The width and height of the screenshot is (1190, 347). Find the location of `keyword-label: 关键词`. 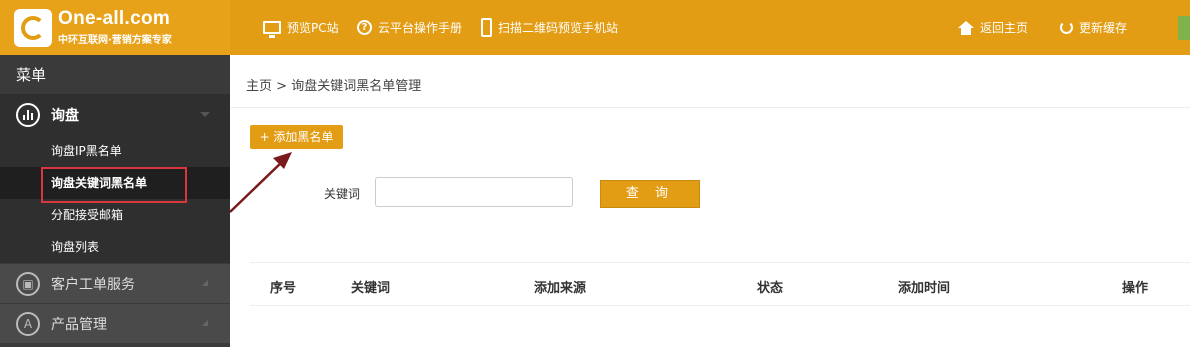

keyword-label: 关键词 is located at coordinates (342, 194).